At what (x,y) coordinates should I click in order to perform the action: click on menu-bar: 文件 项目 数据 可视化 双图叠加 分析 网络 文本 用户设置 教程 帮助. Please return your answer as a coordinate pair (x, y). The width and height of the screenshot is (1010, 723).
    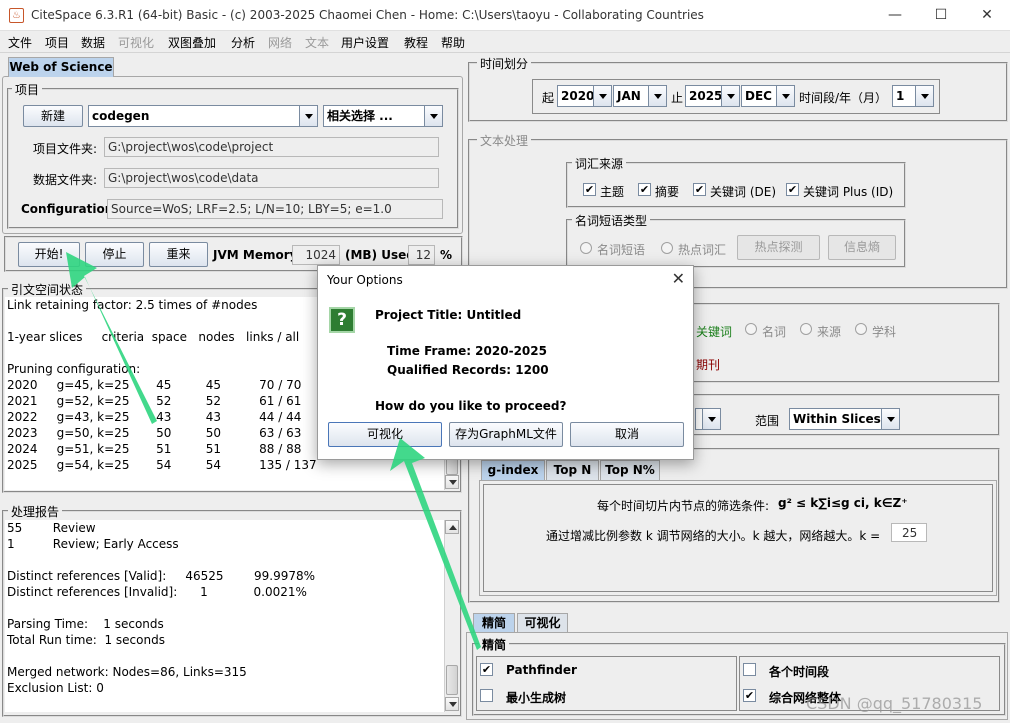
    Looking at the image, I should click on (505, 42).